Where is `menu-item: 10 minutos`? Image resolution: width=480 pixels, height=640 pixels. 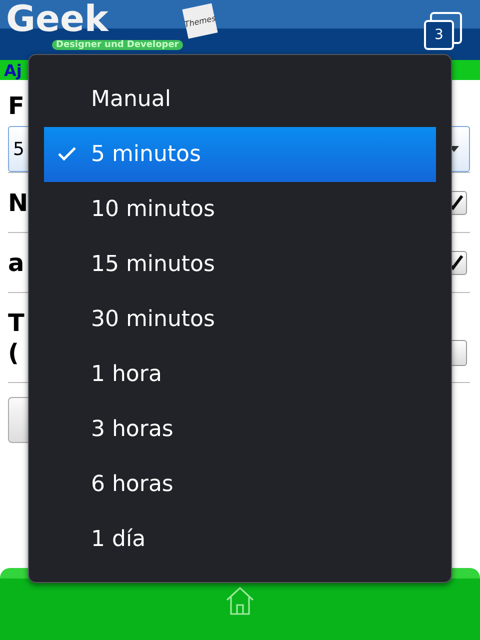
menu-item: 10 minutos is located at coordinates (240, 209).